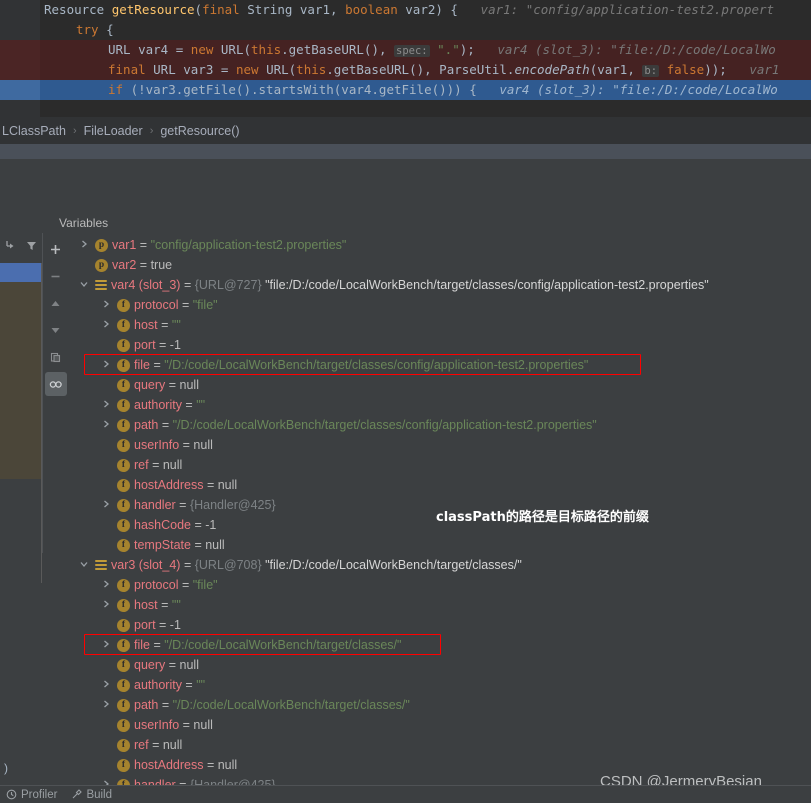  What do you see at coordinates (78, 794) in the screenshot?
I see `build-hammer-icon` at bounding box center [78, 794].